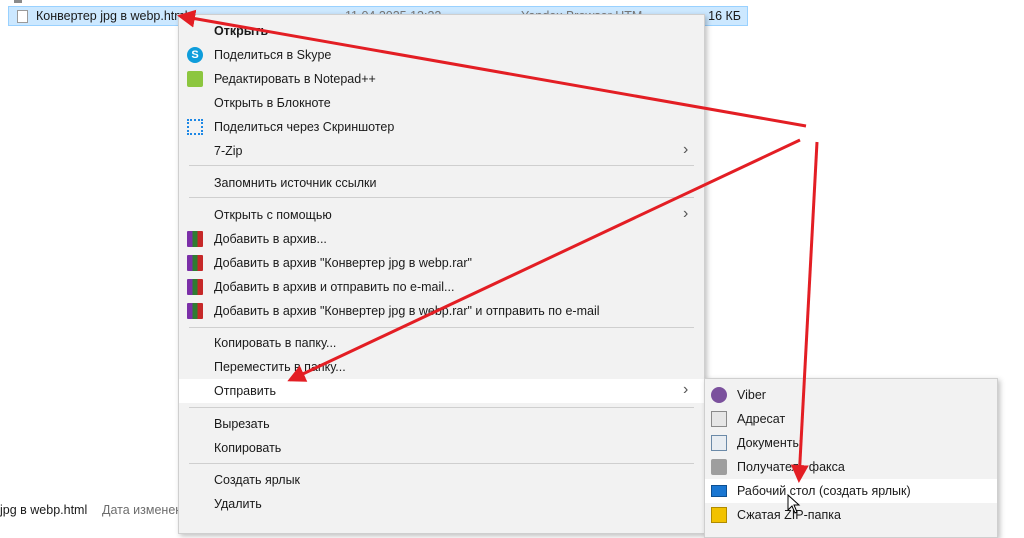 Image resolution: width=1024 pixels, height=538 pixels. I want to click on mouse-cursor-icon, so click(794, 504).